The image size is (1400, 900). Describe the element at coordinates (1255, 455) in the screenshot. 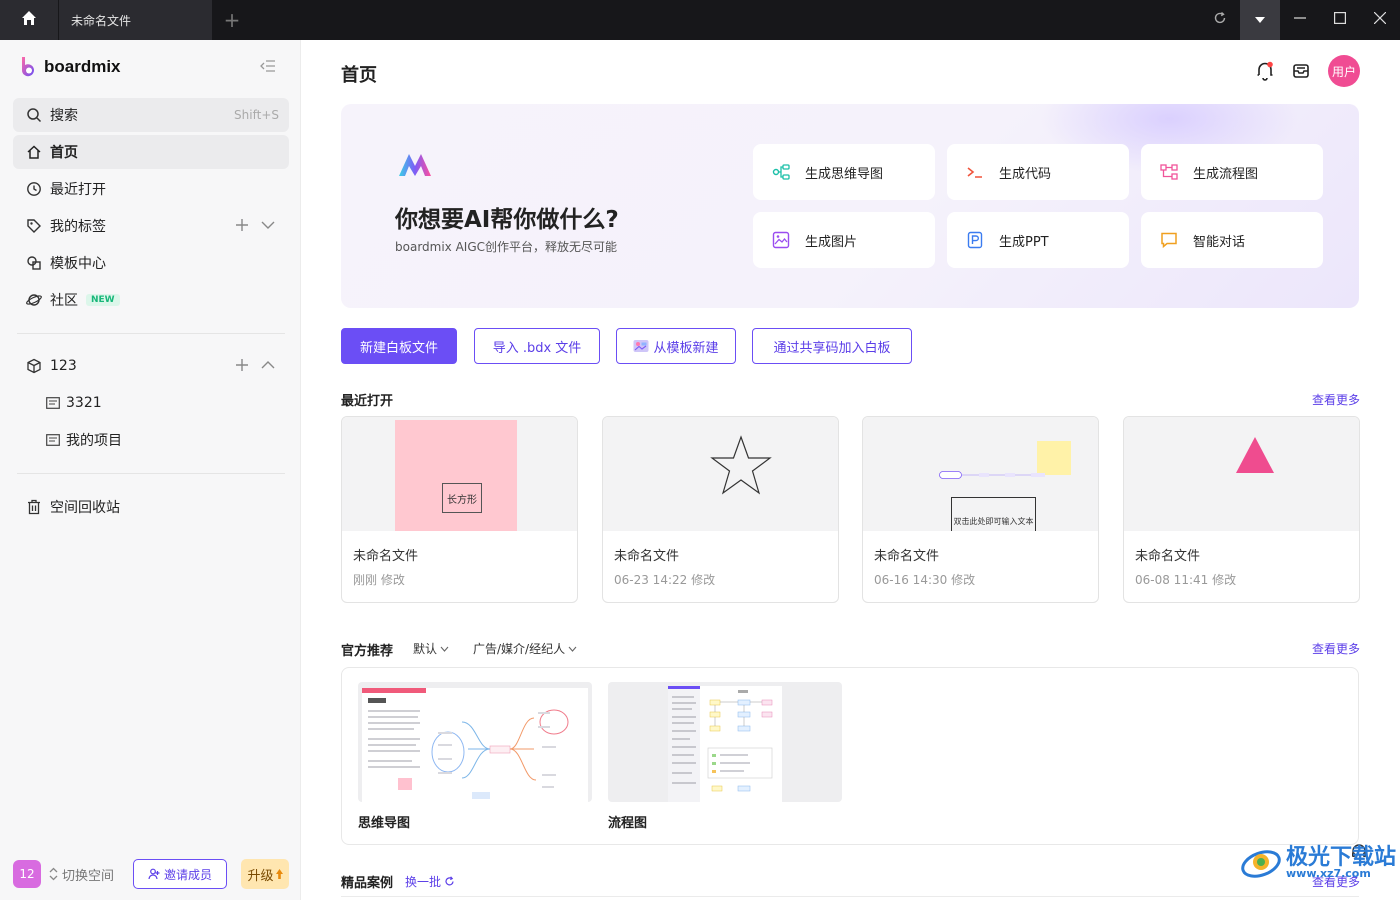

I see `triangle-shape` at that location.